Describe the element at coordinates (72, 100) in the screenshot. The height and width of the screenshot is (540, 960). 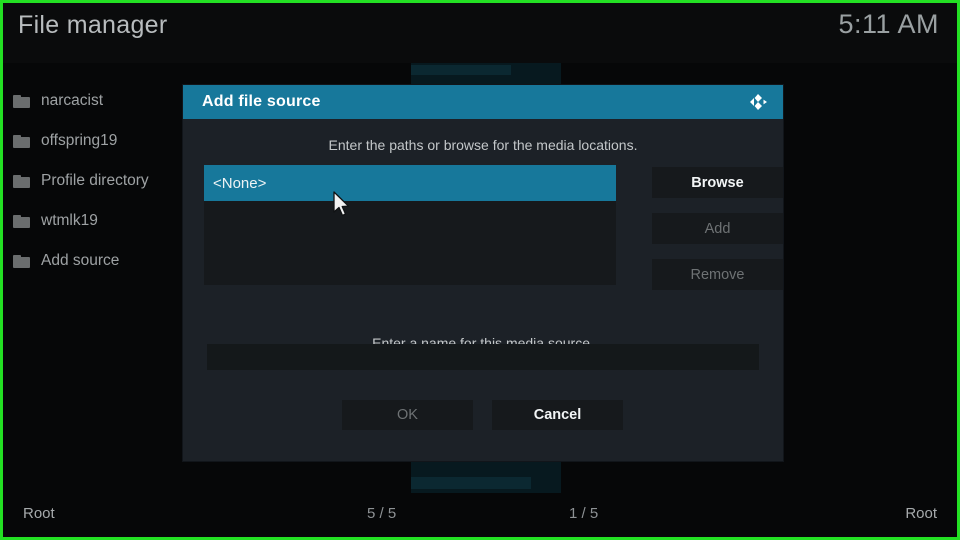
I see `list-item-label: narcacist` at that location.